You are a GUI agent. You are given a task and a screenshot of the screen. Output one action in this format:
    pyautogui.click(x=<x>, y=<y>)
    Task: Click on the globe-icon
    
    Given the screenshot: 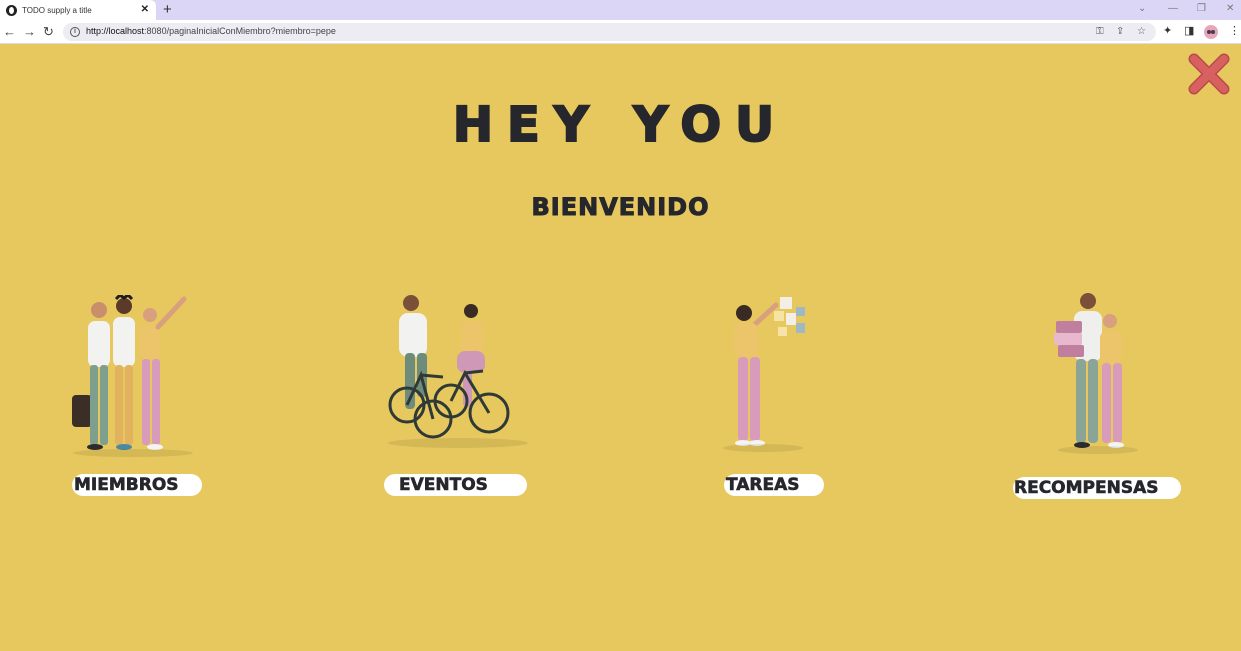 What is the action you would take?
    pyautogui.click(x=11, y=10)
    